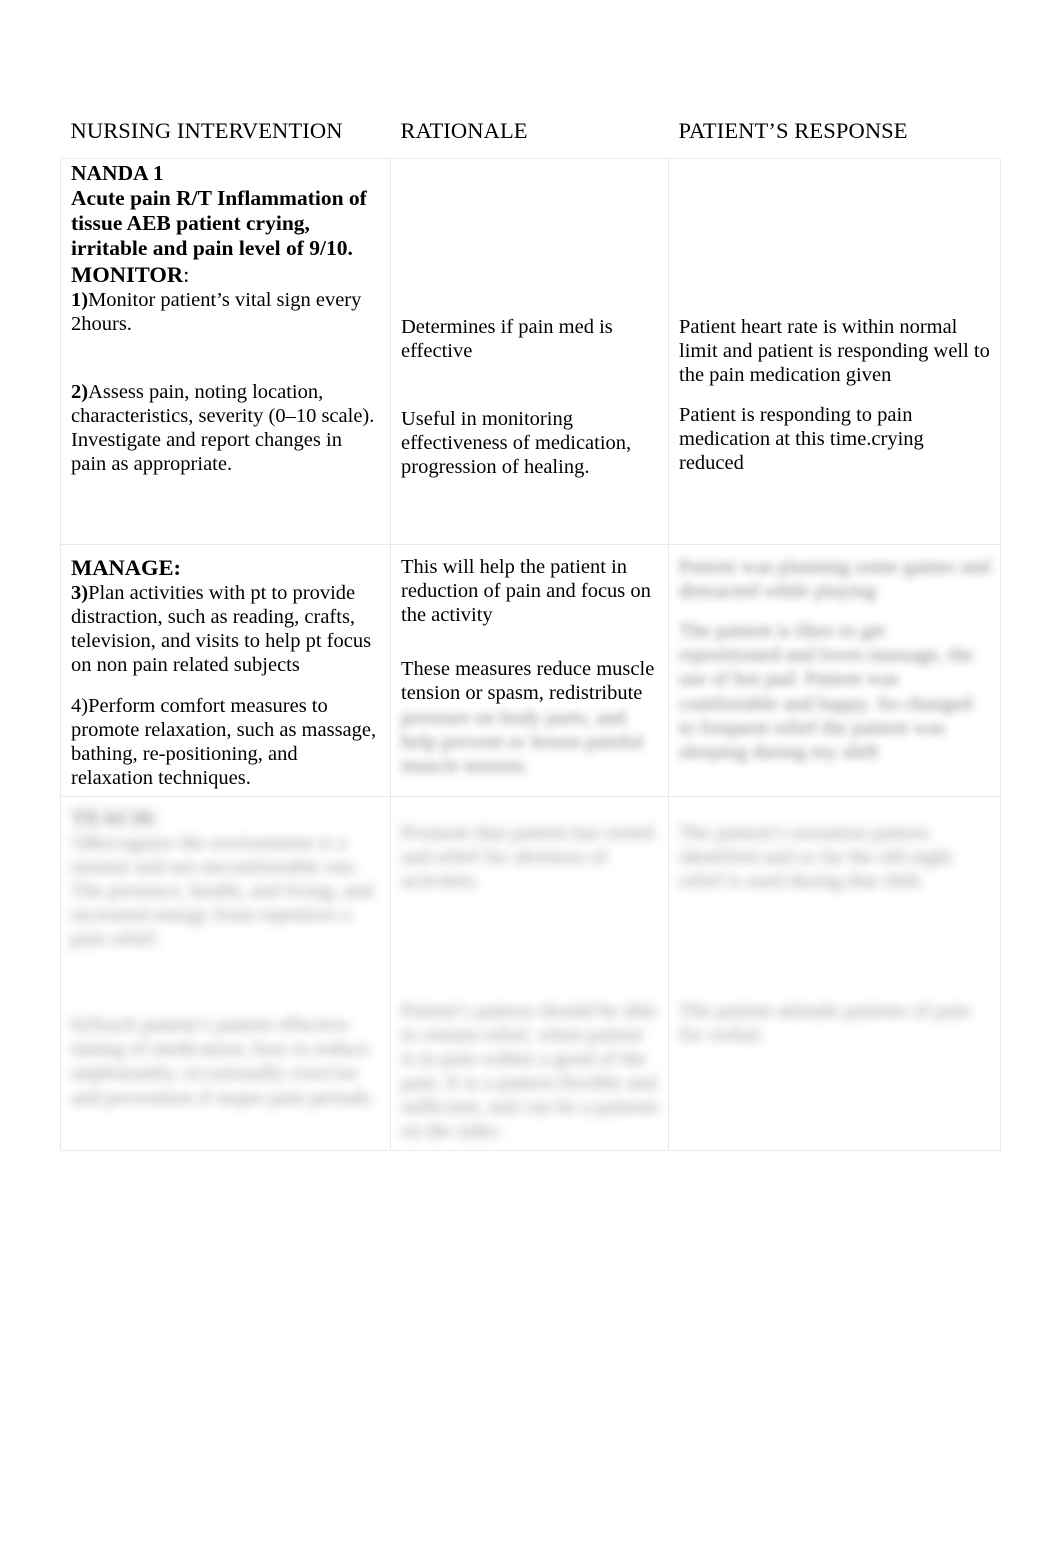 Image resolution: width=1062 pixels, height=1556 pixels. I want to click on intervention-item-1-number: 1), so click(80, 299).